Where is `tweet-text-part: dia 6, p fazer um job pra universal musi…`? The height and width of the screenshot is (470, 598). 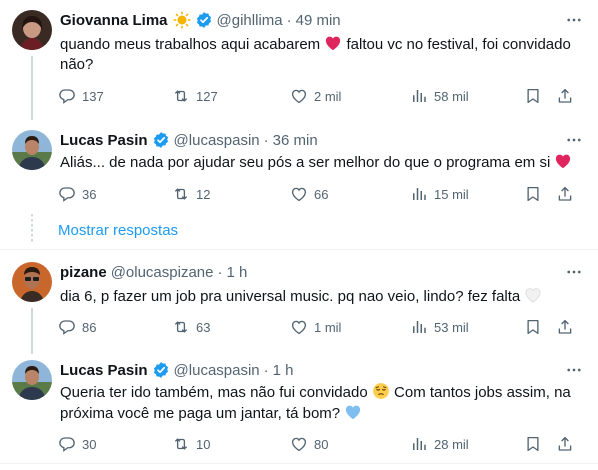
tweet-text-part: dia 6, p fazer um job pra universal musi… is located at coordinates (290, 296).